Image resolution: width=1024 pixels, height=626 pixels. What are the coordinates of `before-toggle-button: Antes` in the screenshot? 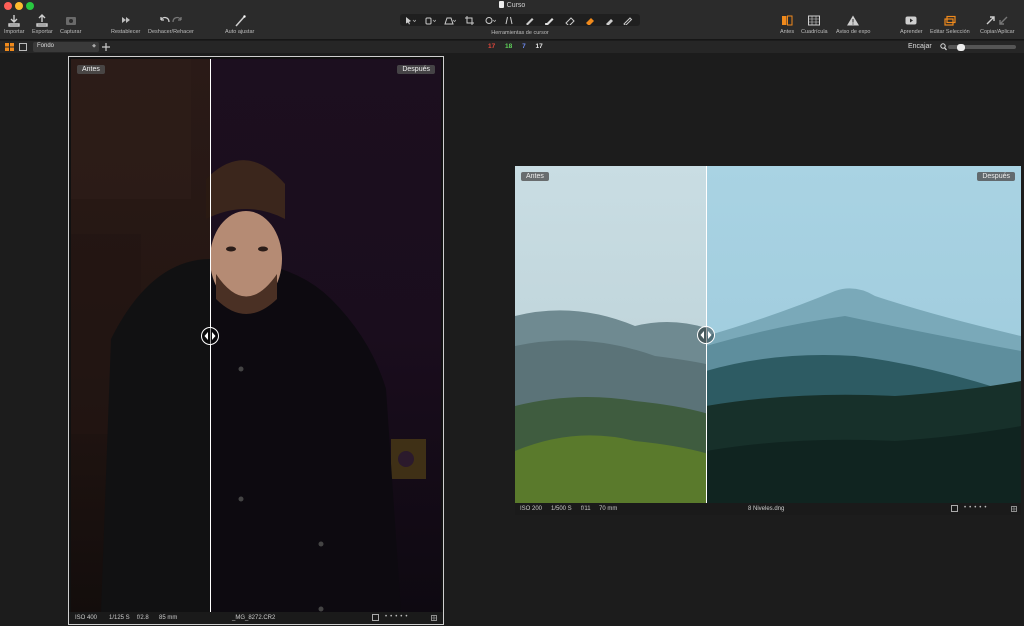 It's located at (787, 24).